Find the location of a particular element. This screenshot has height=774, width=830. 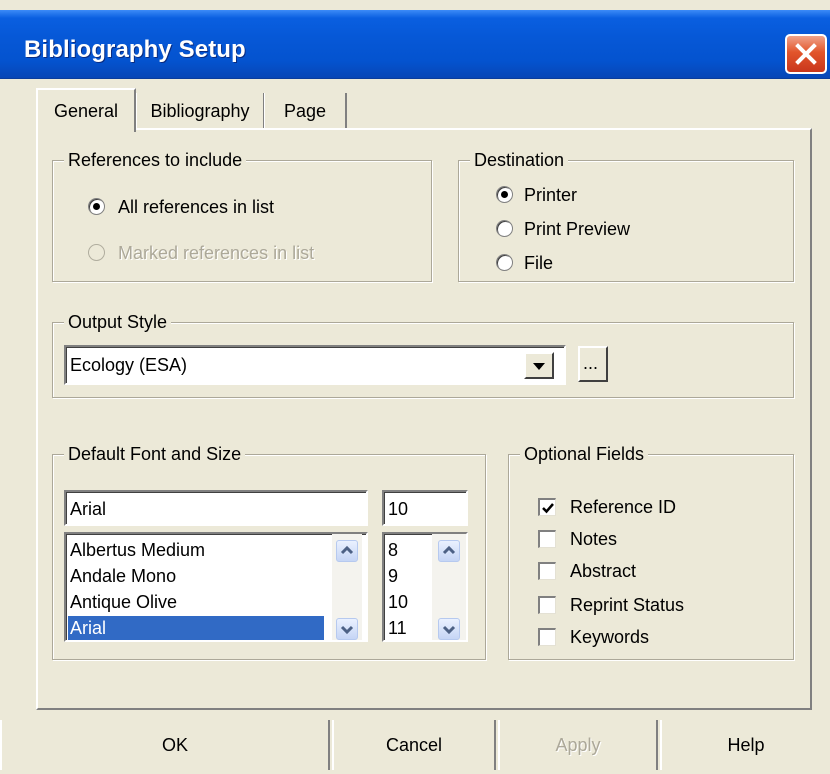

all-references-label: All references in list is located at coordinates (196, 207).